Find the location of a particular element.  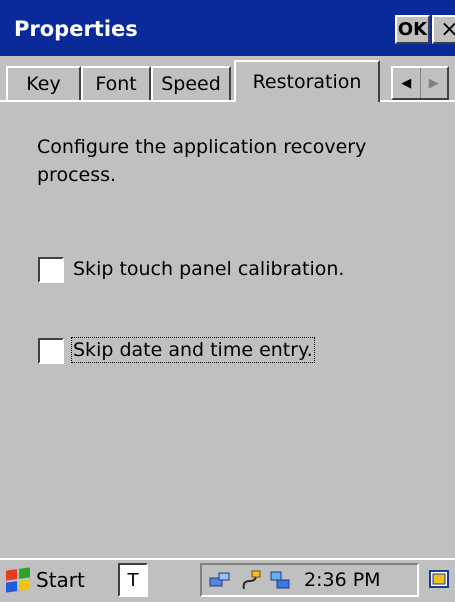

tab-restoration: Restoration is located at coordinates (307, 81).